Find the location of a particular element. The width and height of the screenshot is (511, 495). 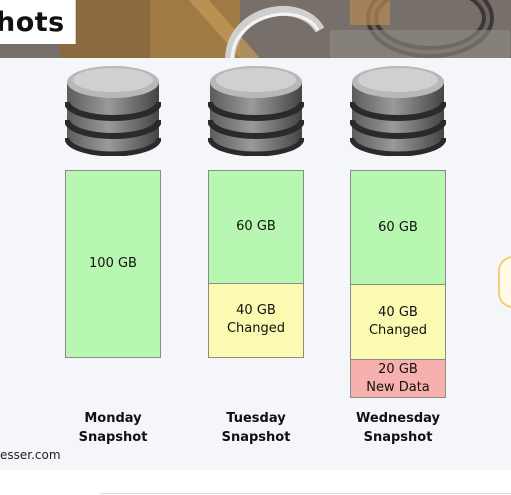

bar-segment-base: 100 GB is located at coordinates (113, 264).